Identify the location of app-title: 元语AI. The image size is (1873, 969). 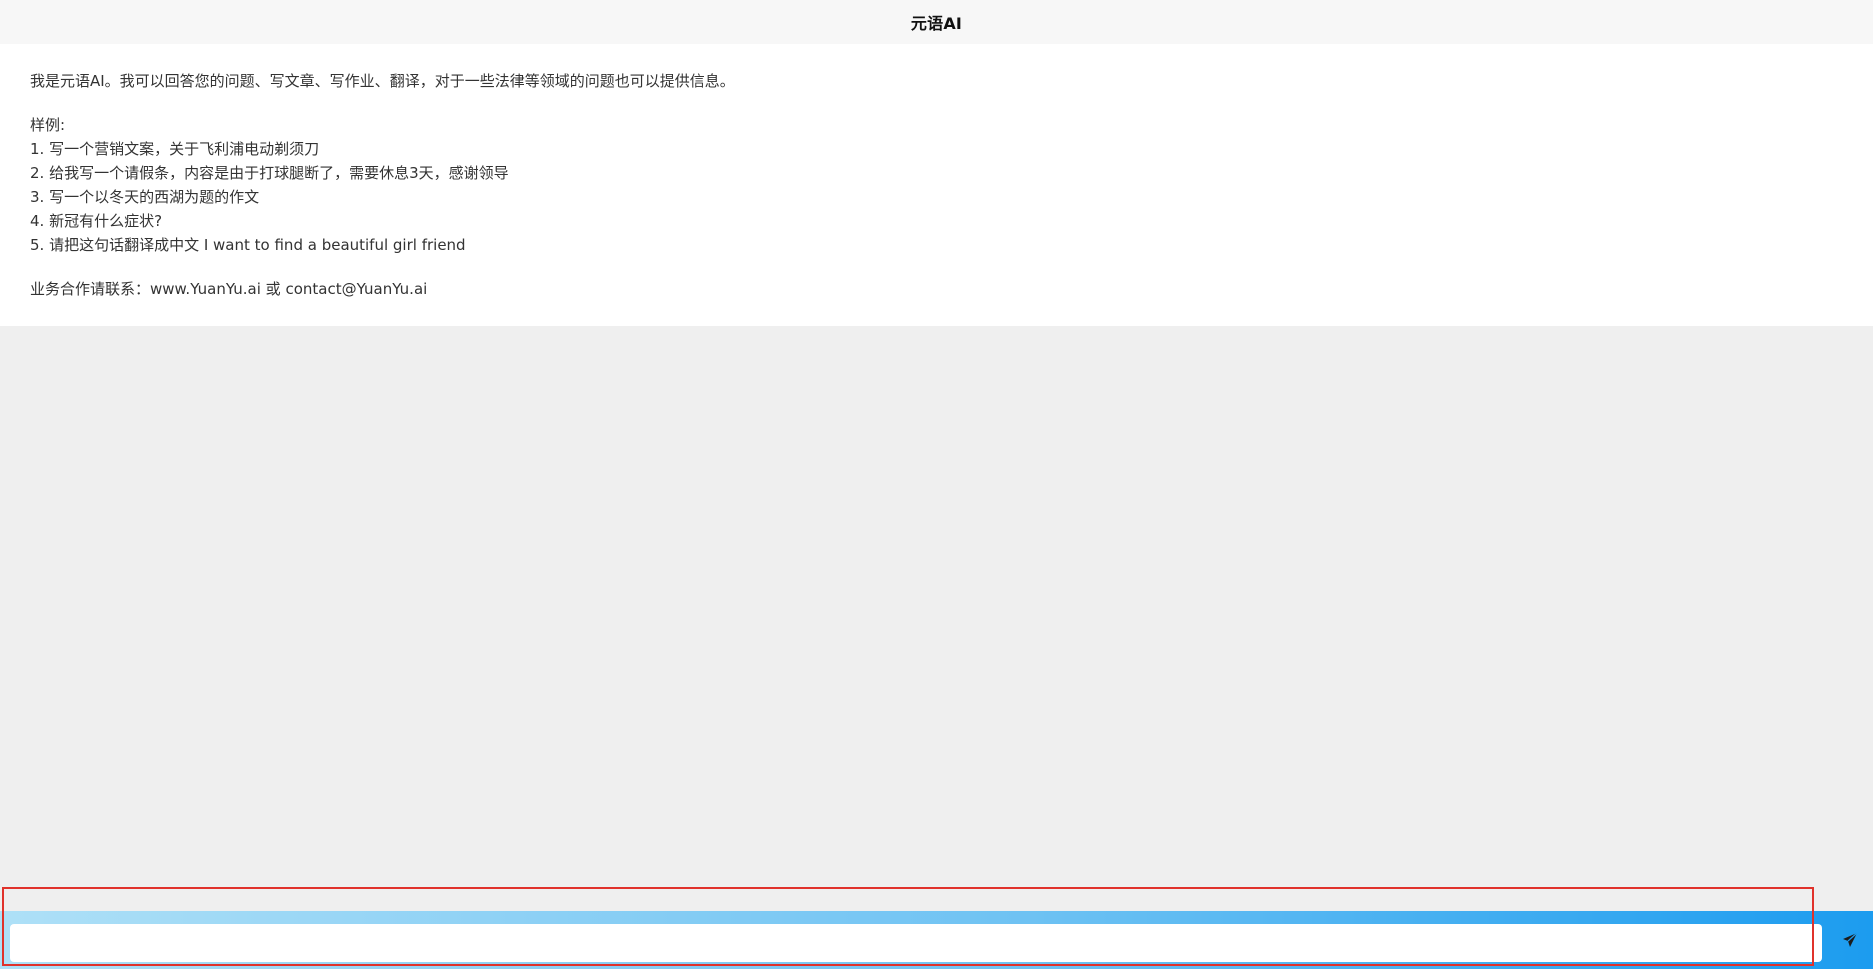
(936, 23).